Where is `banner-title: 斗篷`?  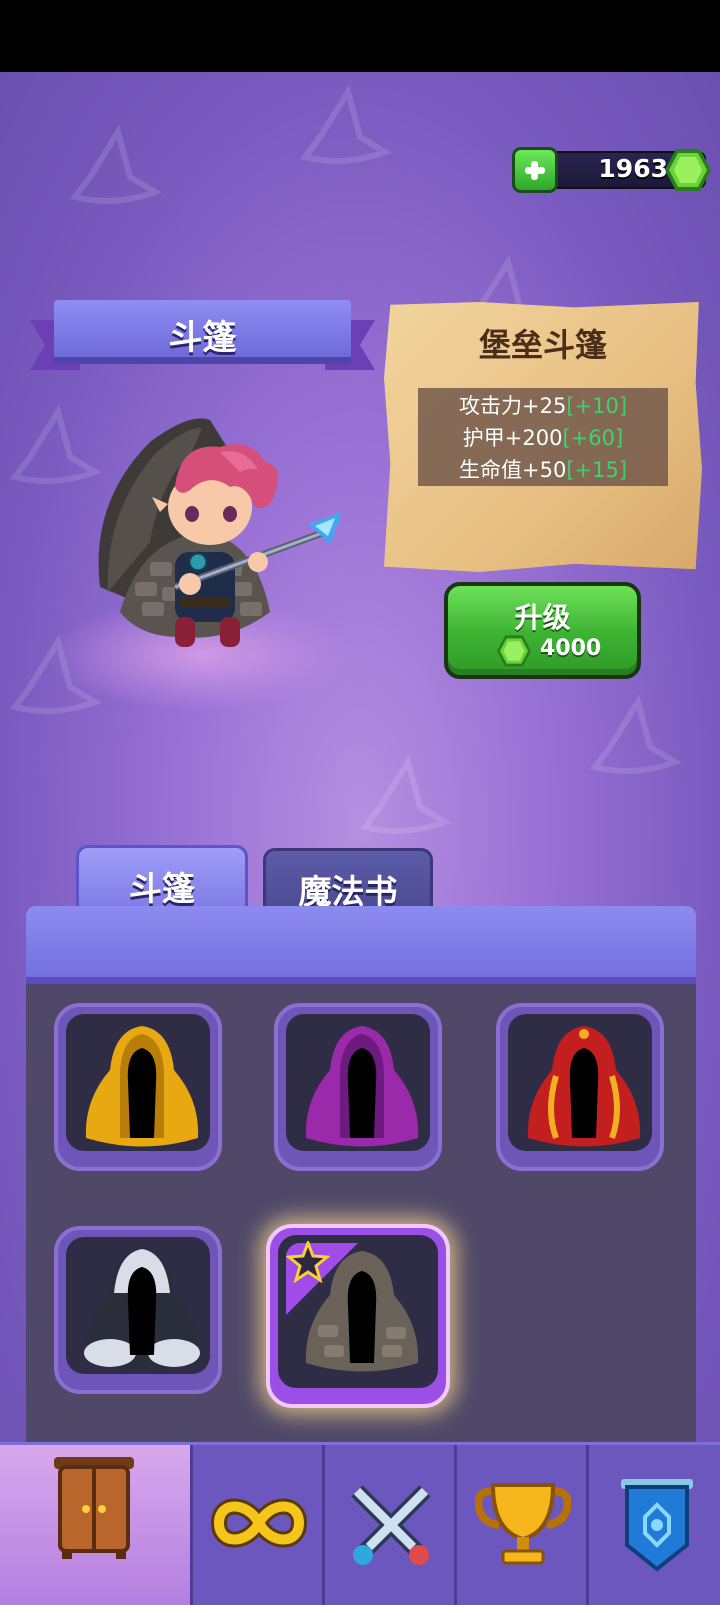
banner-title: 斗篷 is located at coordinates (202, 338).